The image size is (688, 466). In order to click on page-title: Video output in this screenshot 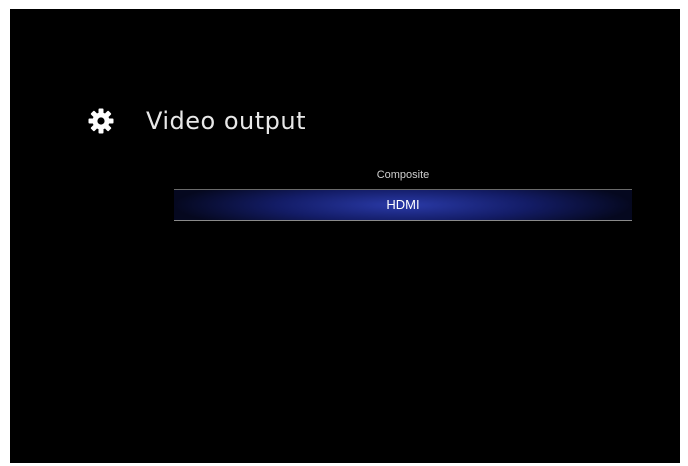, I will do `click(226, 121)`.